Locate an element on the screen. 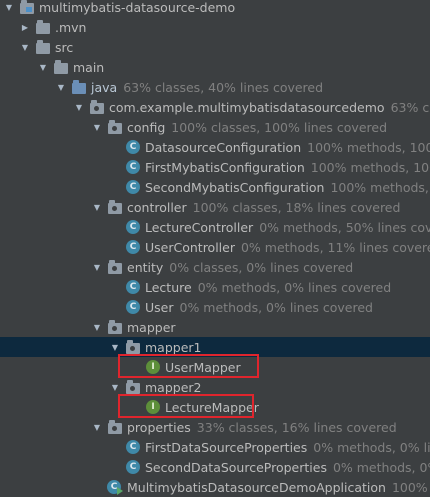 This screenshot has width=430, height=497. mapper-label: mapper is located at coordinates (151, 327).